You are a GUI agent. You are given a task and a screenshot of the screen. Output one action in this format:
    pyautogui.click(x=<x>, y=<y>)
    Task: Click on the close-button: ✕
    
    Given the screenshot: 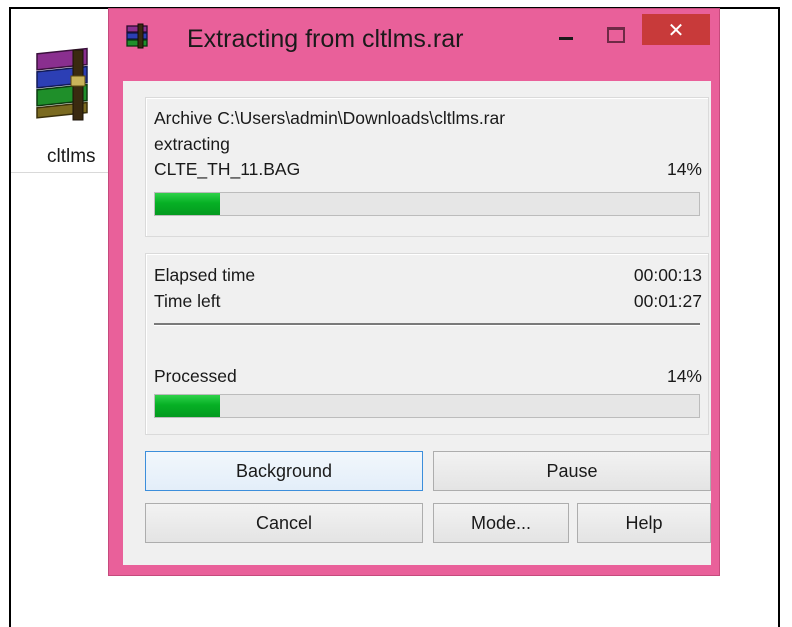 What is the action you would take?
    pyautogui.click(x=676, y=29)
    